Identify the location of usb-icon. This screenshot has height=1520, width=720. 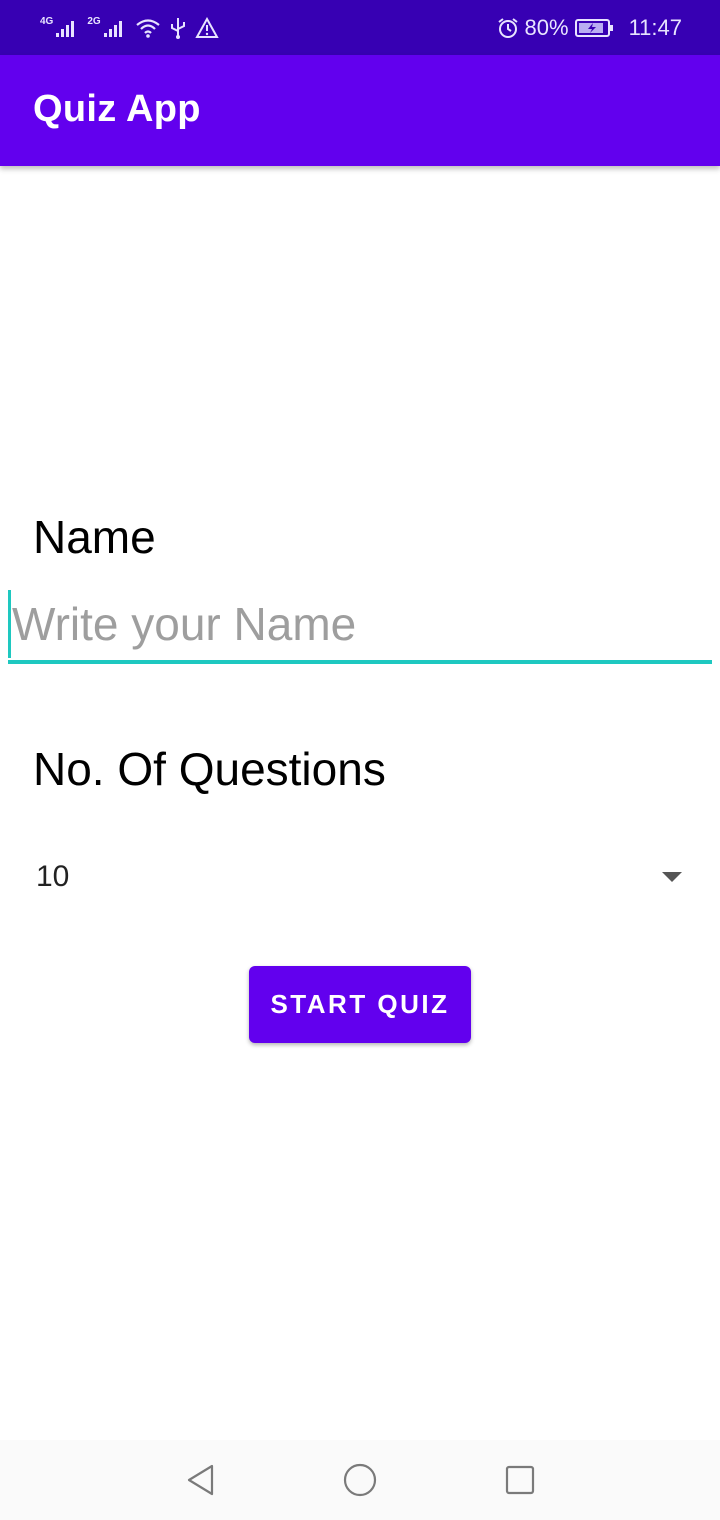
(177, 28).